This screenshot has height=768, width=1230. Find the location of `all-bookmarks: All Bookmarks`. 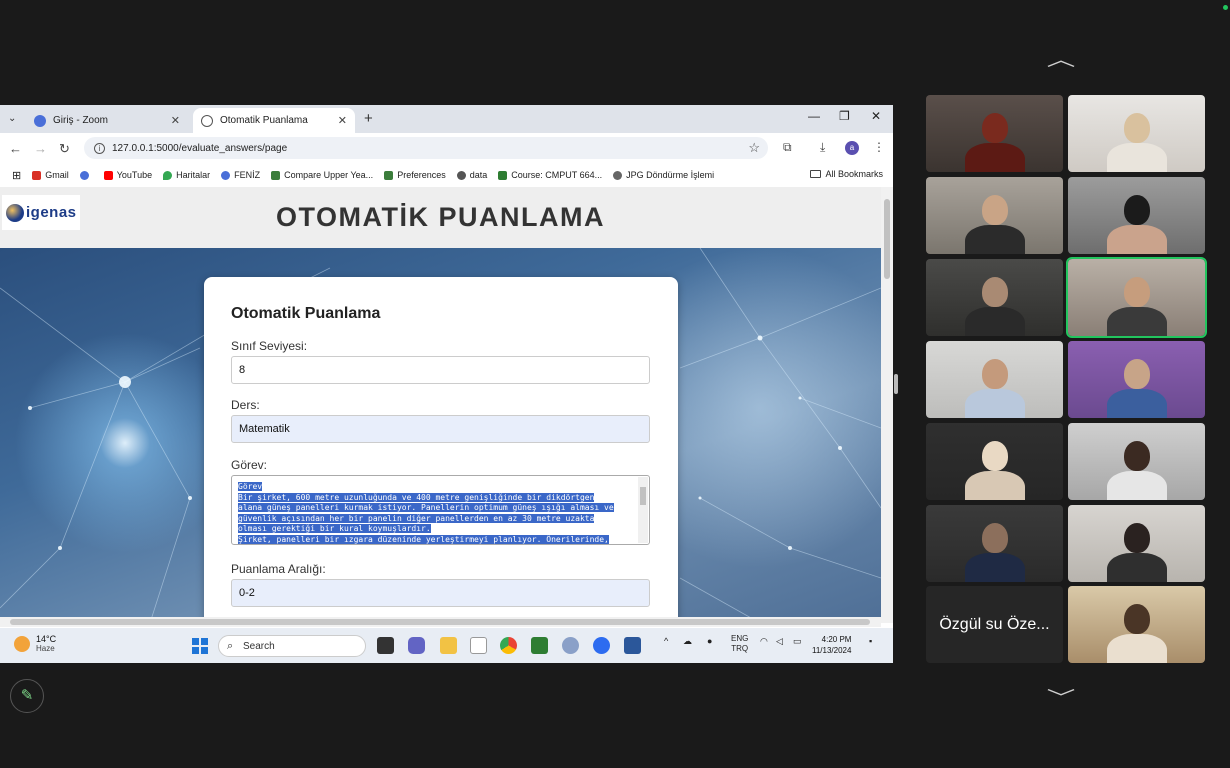

all-bookmarks: All Bookmarks is located at coordinates (846, 174).